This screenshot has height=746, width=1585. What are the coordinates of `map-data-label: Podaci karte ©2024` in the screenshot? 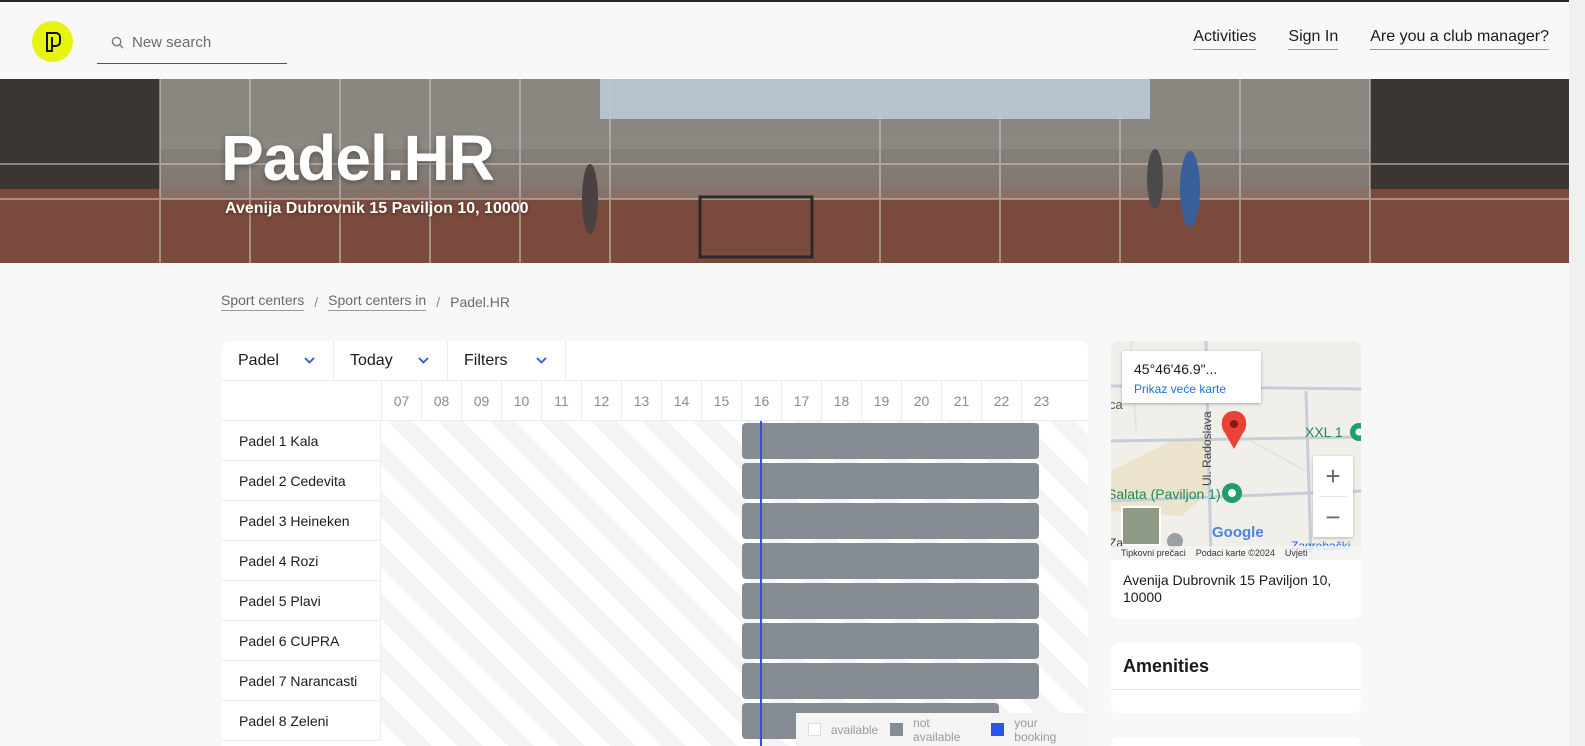 It's located at (1235, 553).